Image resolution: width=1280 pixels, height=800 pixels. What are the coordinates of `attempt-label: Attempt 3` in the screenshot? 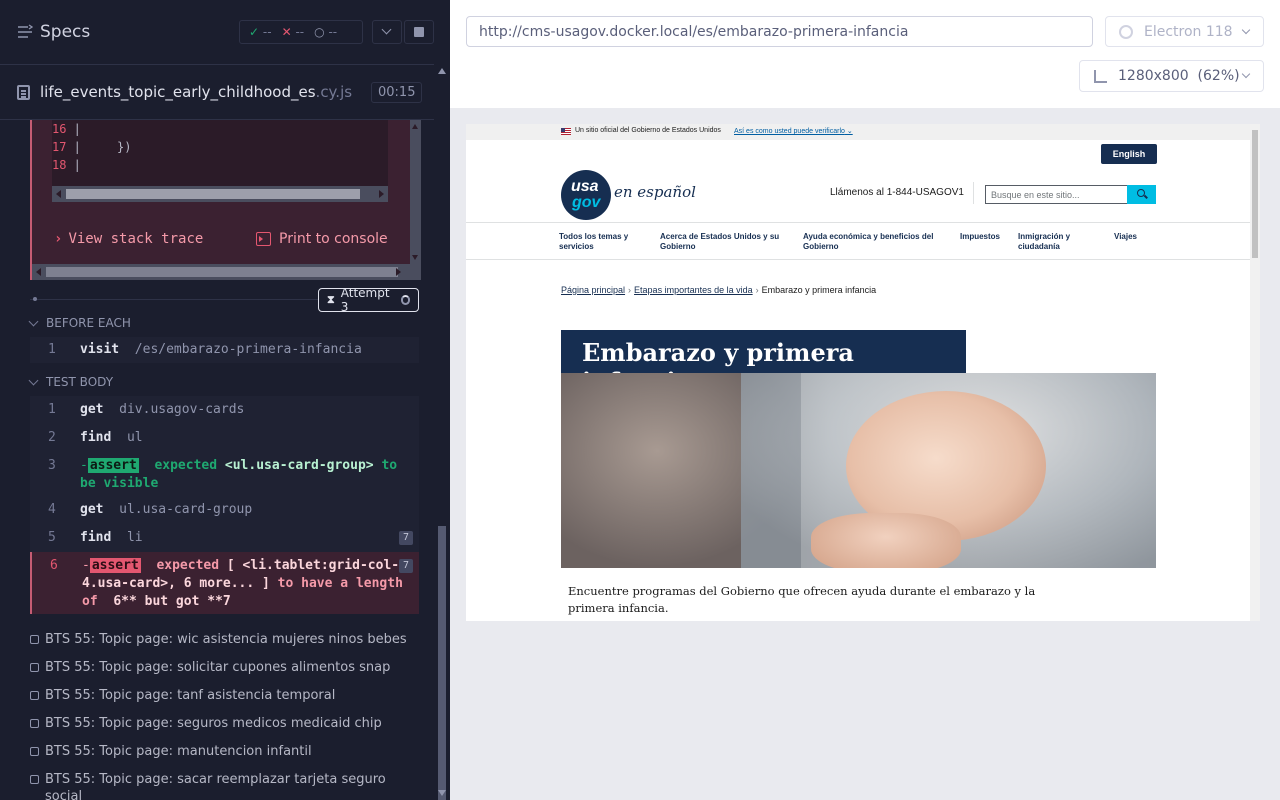 It's located at (365, 300).